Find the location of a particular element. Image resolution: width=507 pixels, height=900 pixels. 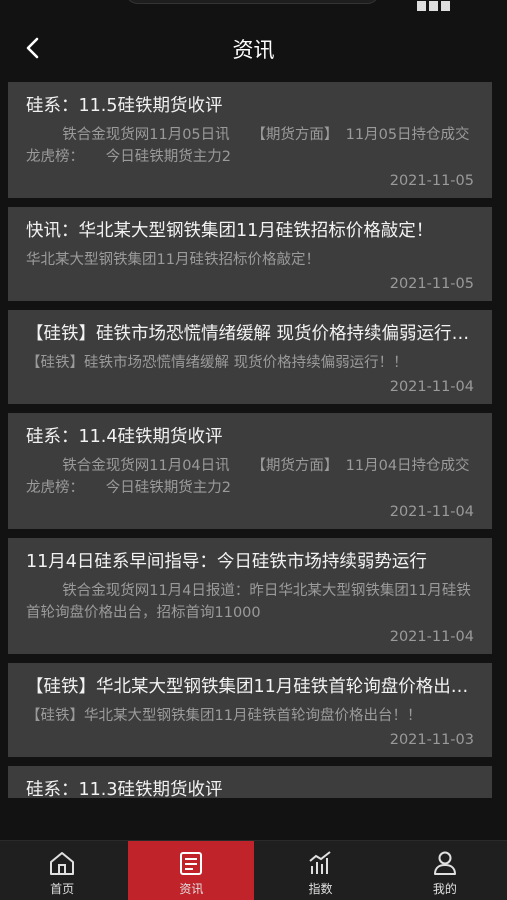

tab-label: 我的 is located at coordinates (444, 889).